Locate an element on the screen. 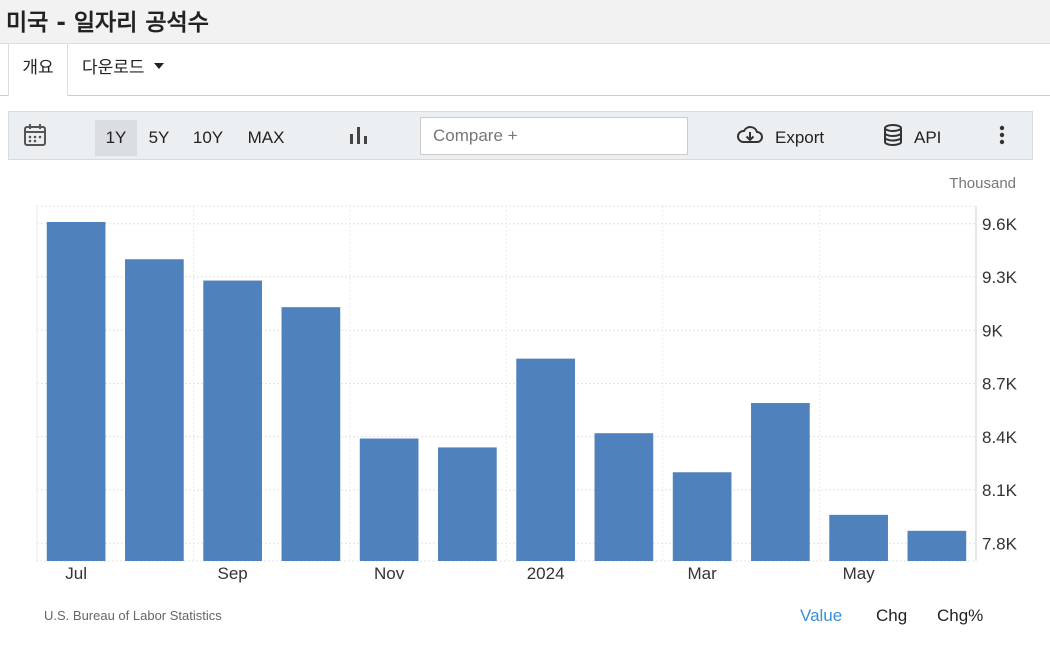 The width and height of the screenshot is (1050, 648). x-tick-label: 2024 is located at coordinates (546, 573).